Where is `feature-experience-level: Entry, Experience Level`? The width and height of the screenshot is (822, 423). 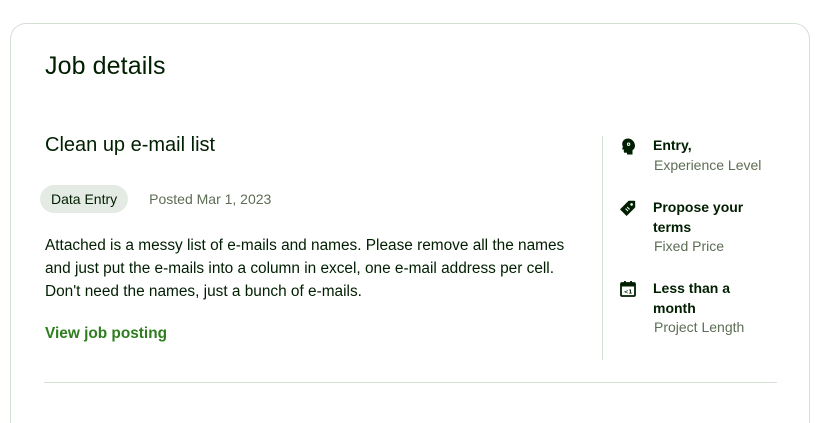
feature-experience-level: Entry, Experience Level is located at coordinates (695, 155).